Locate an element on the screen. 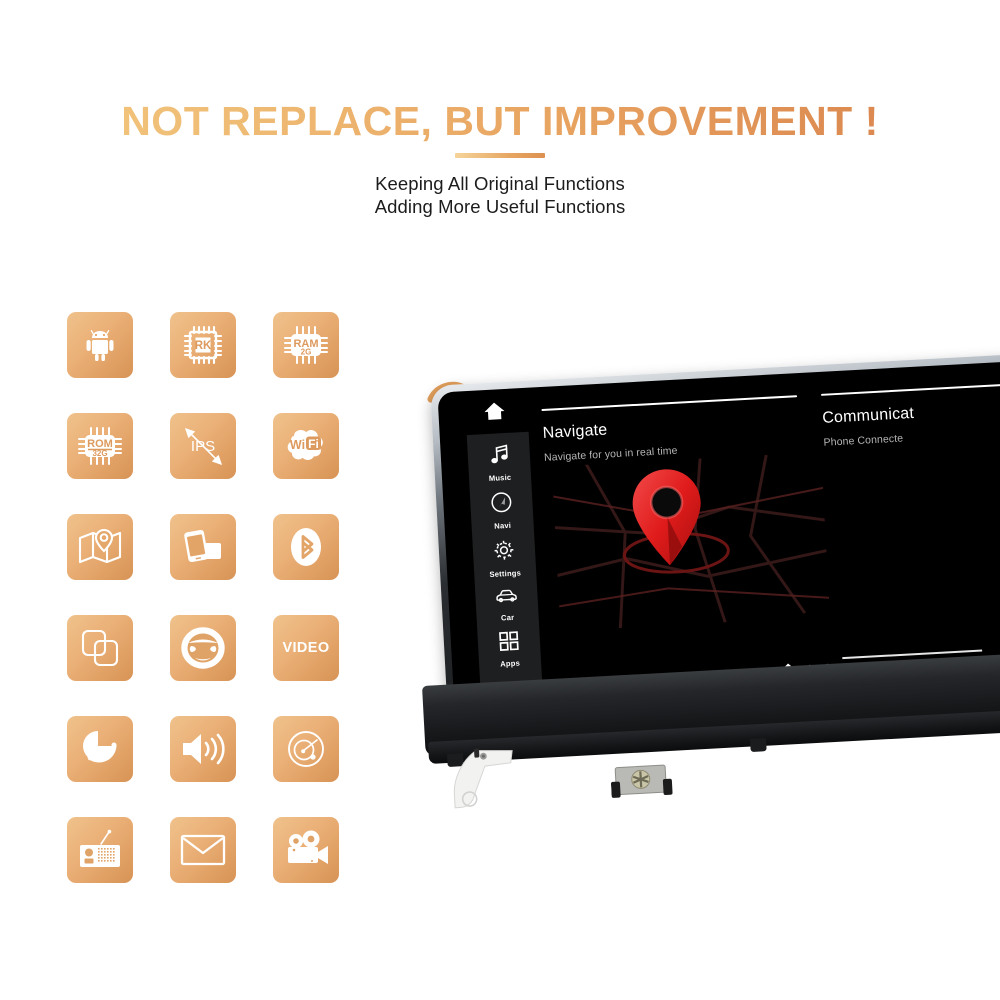 The image size is (1000, 1000). card-communication: Communicat Phone Connecte is located at coordinates (910, 415).